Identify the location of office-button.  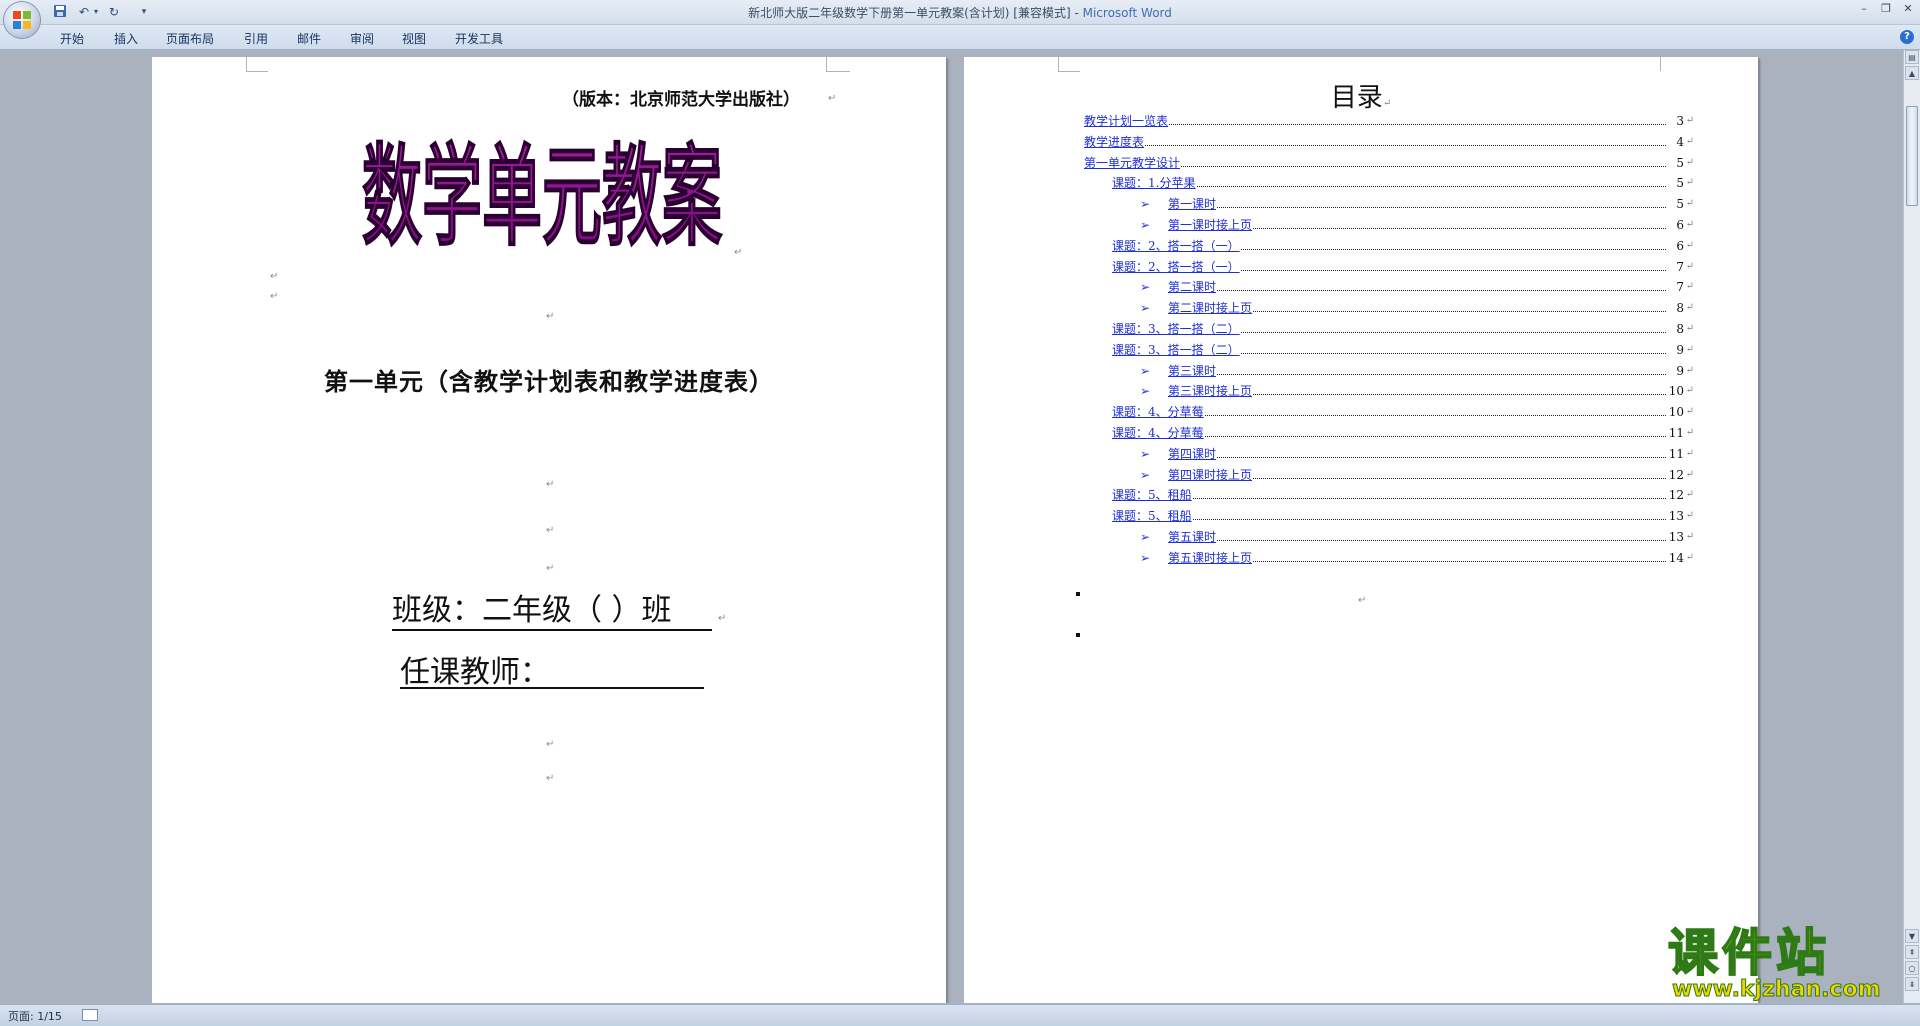
(22, 20).